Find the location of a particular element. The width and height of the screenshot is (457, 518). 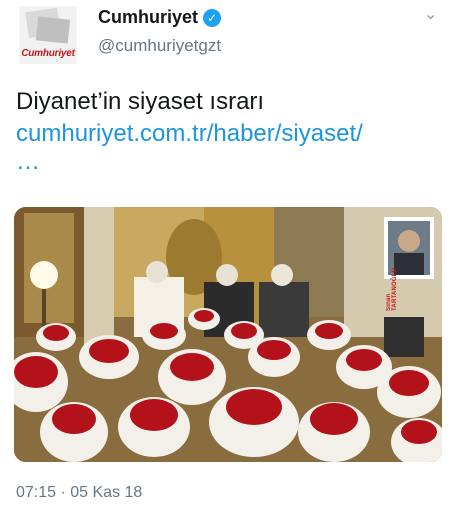

tweet-link: cumhuriyet.com.tr/haber/siyaset/ is located at coordinates (231, 134).